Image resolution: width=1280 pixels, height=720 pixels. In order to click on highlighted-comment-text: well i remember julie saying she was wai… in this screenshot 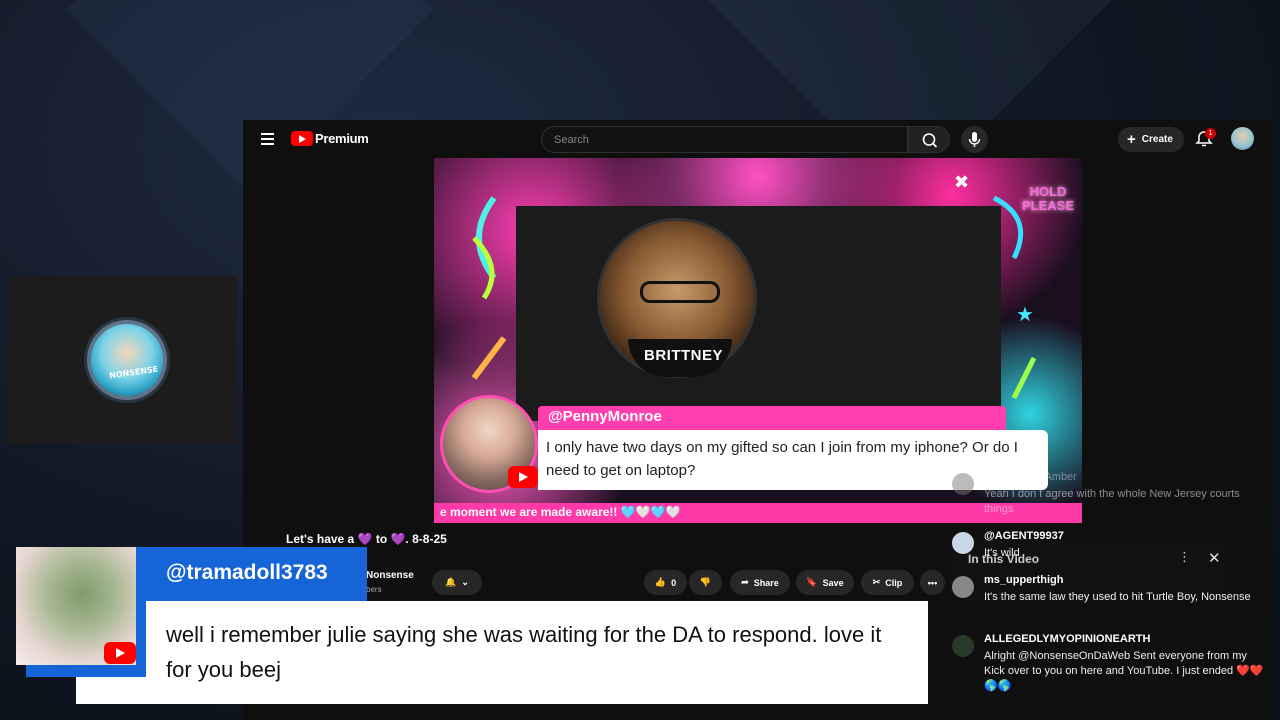, I will do `click(524, 652)`.